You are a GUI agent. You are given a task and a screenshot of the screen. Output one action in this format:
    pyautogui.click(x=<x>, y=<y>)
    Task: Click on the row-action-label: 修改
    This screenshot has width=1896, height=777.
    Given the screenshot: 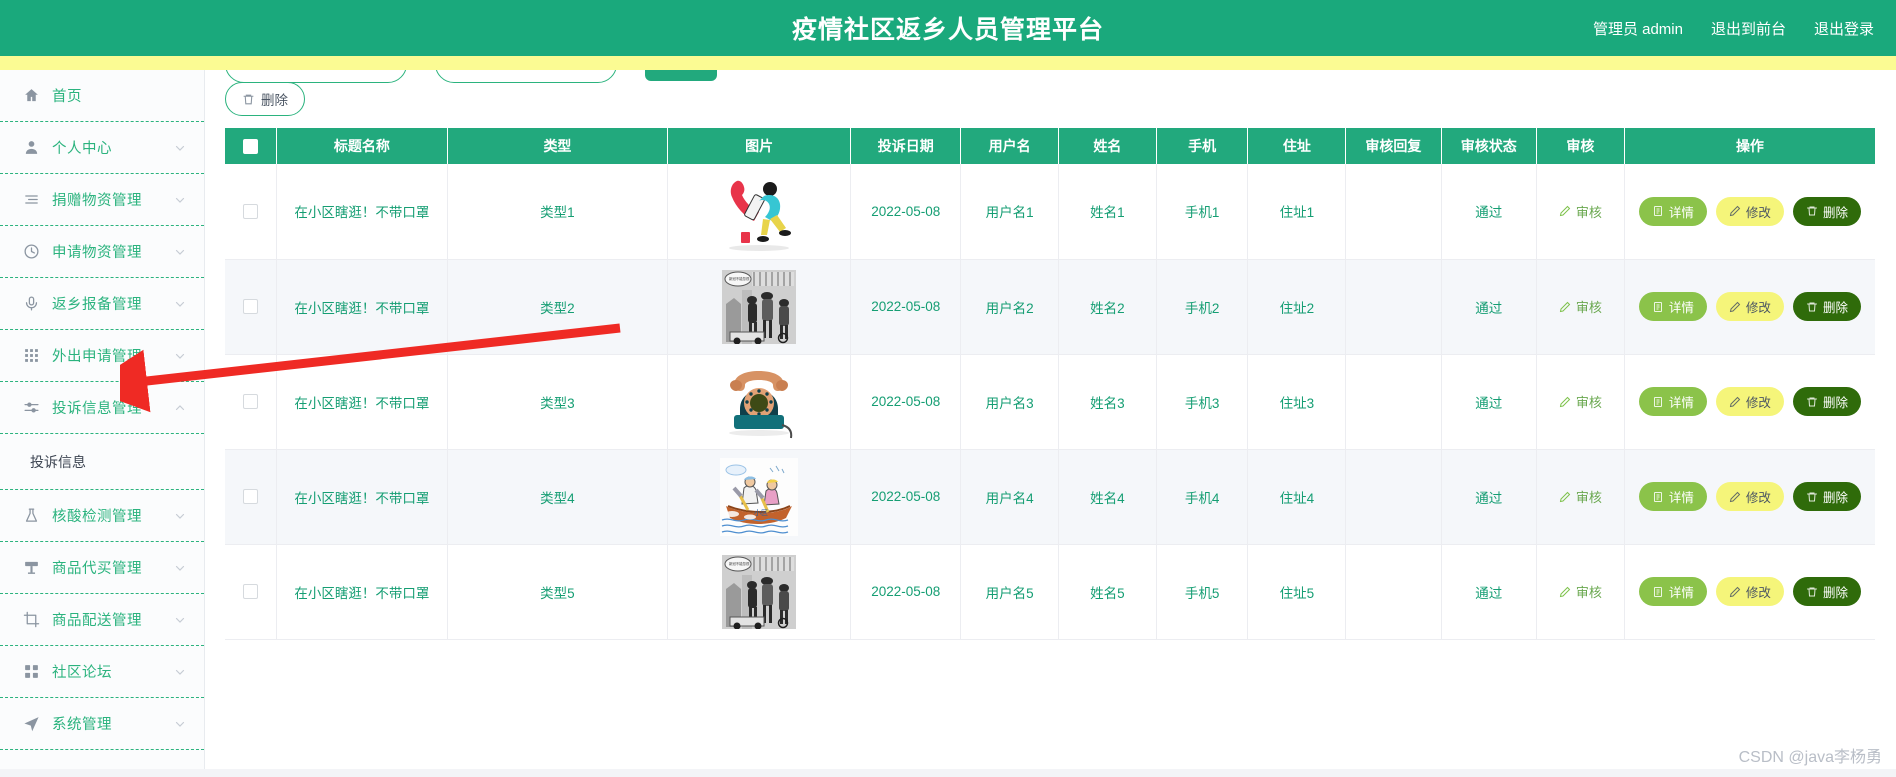 What is the action you would take?
    pyautogui.click(x=1758, y=403)
    